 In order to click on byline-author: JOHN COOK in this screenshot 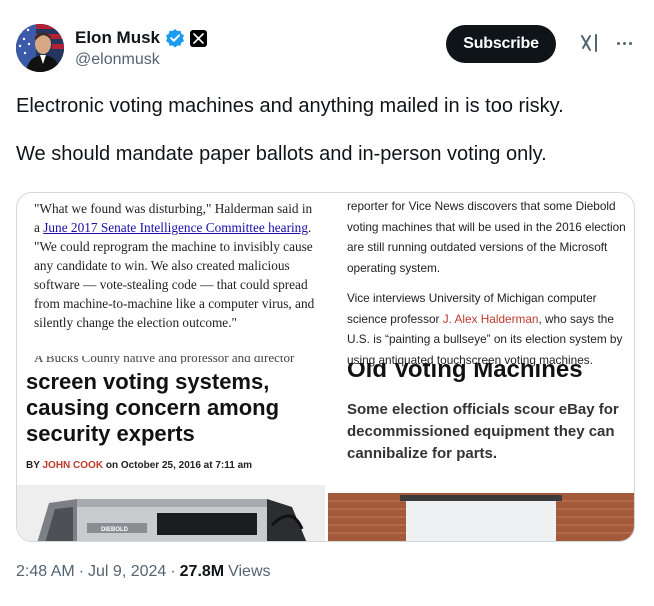, I will do `click(73, 465)`.